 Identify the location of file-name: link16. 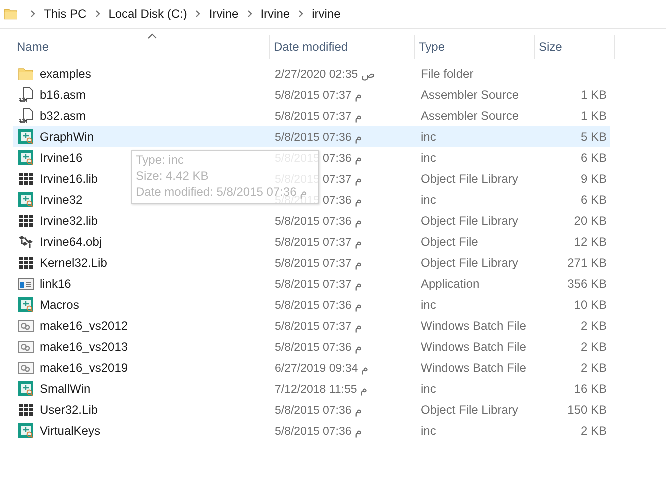
(56, 283).